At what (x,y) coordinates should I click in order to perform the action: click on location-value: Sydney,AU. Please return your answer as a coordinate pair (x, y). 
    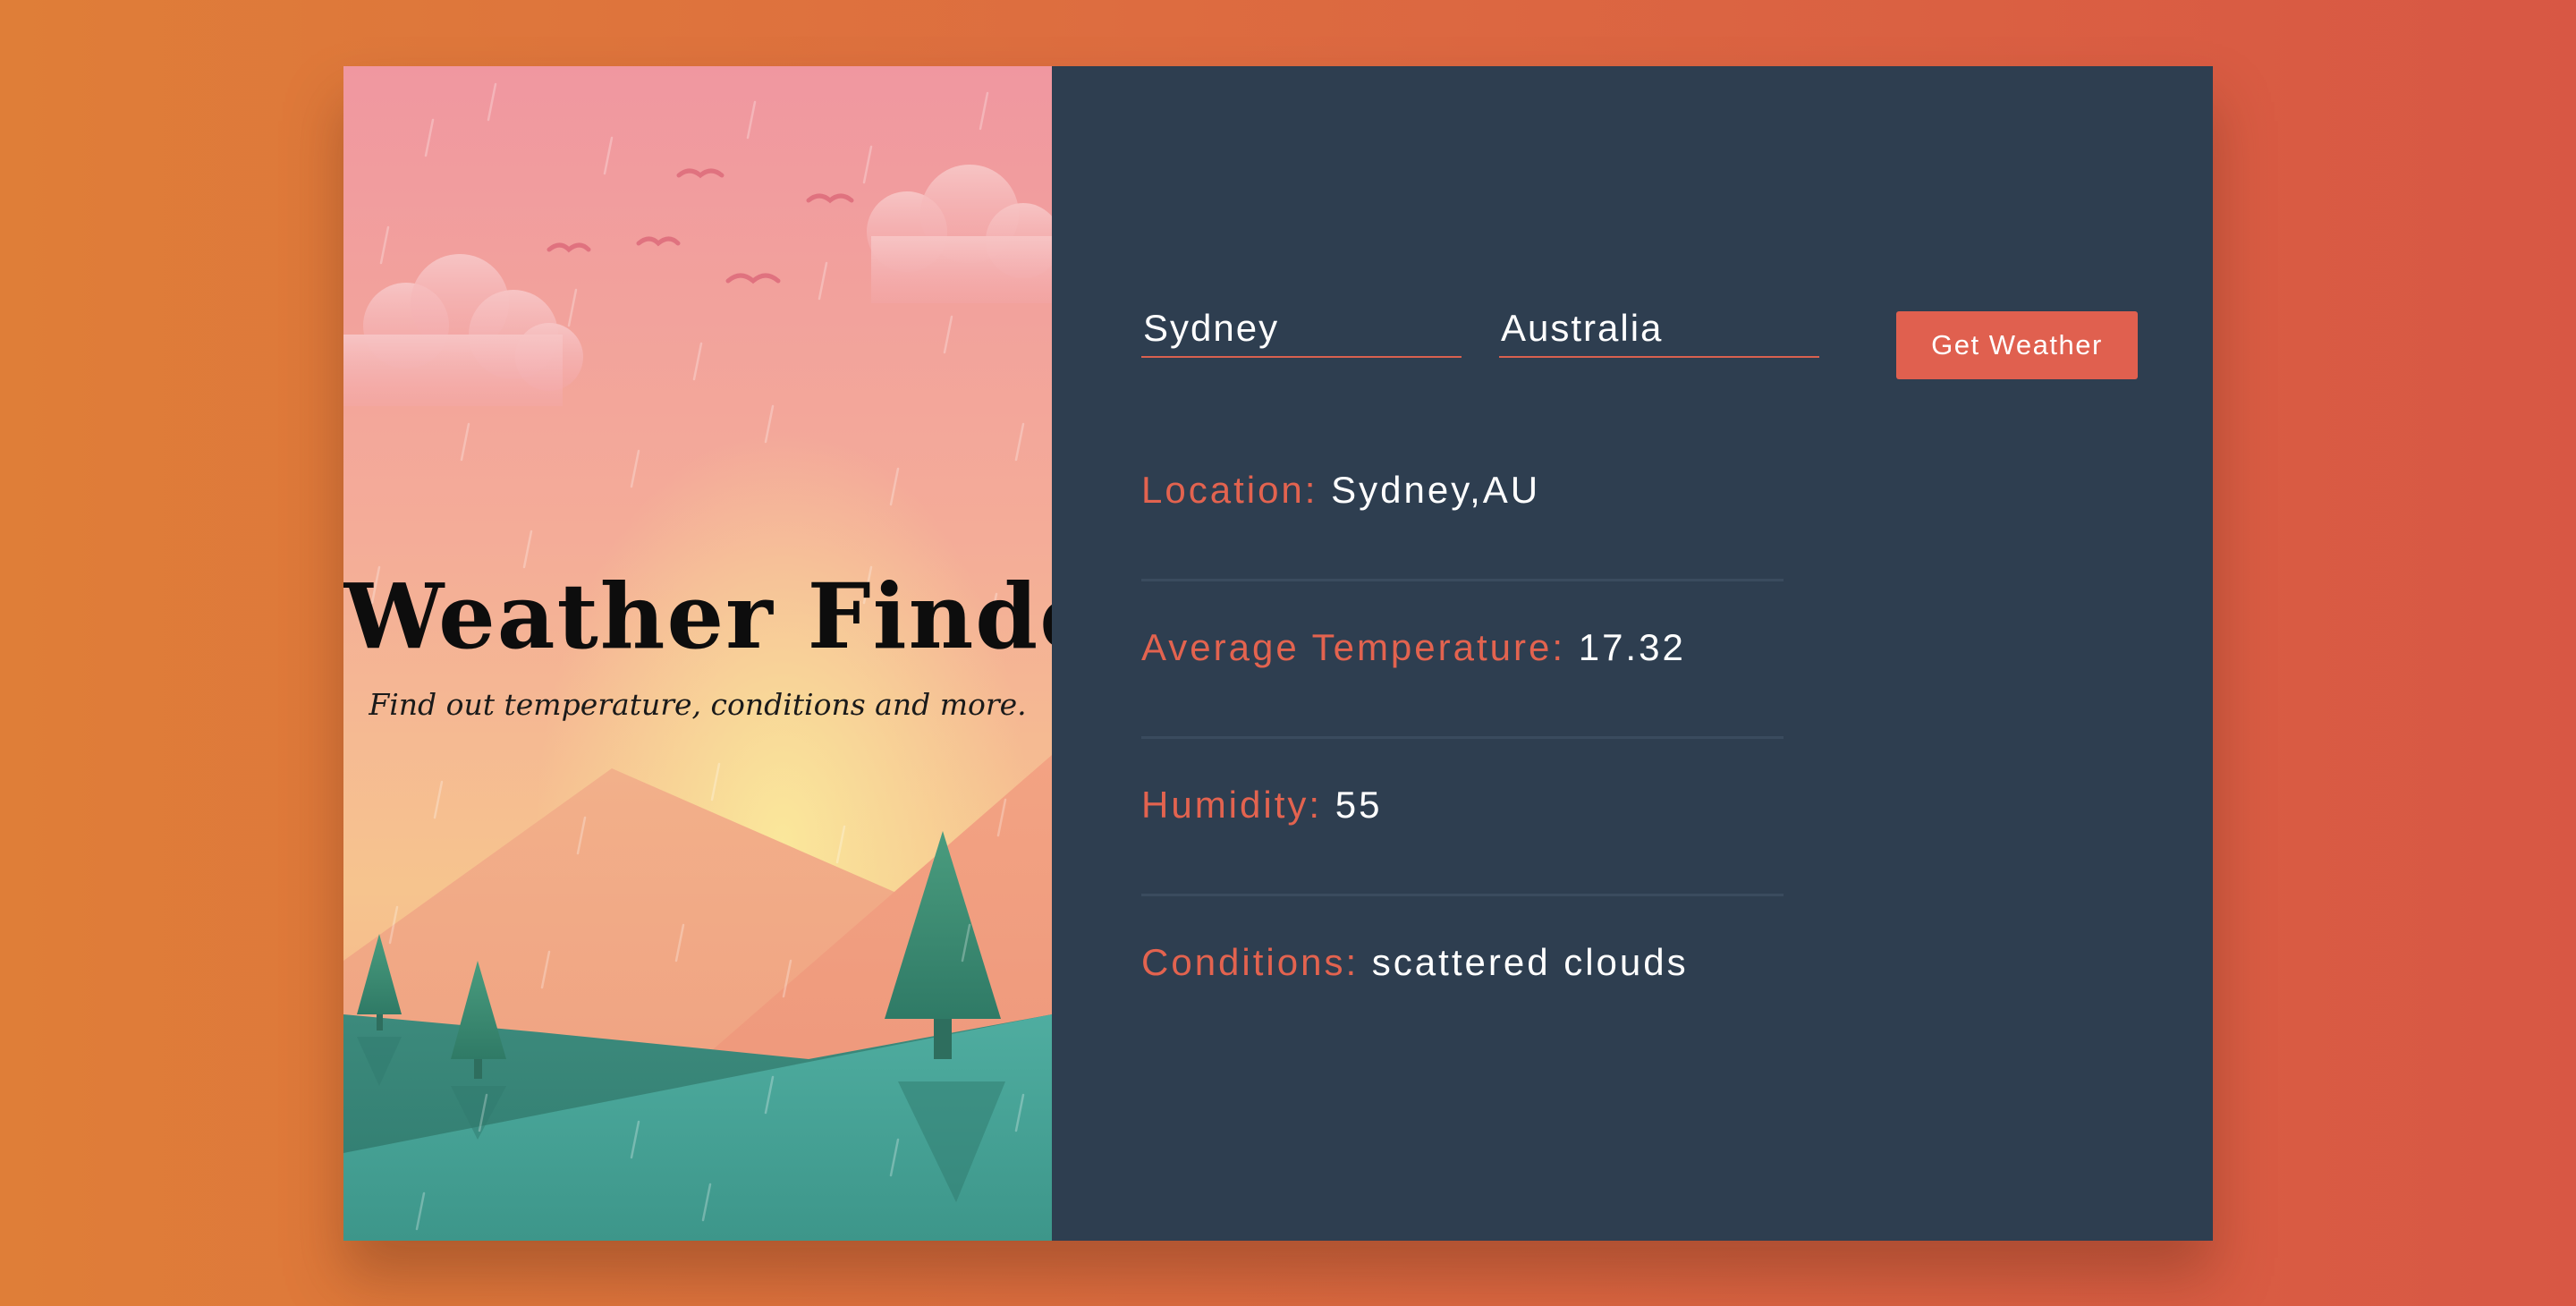
    Looking at the image, I should click on (1436, 490).